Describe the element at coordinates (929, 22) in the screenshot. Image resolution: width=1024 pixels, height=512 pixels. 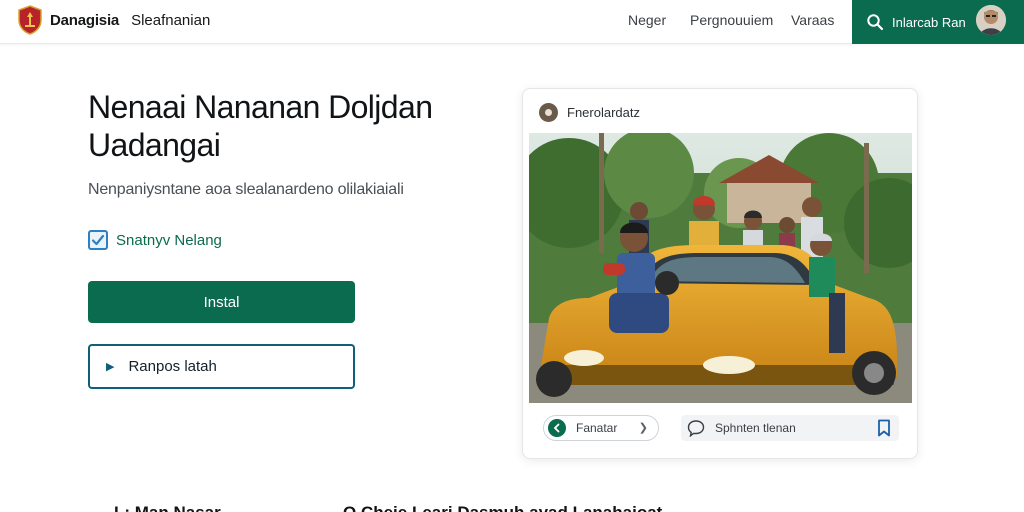
I see `account-name: Inlarcab Ran` at that location.